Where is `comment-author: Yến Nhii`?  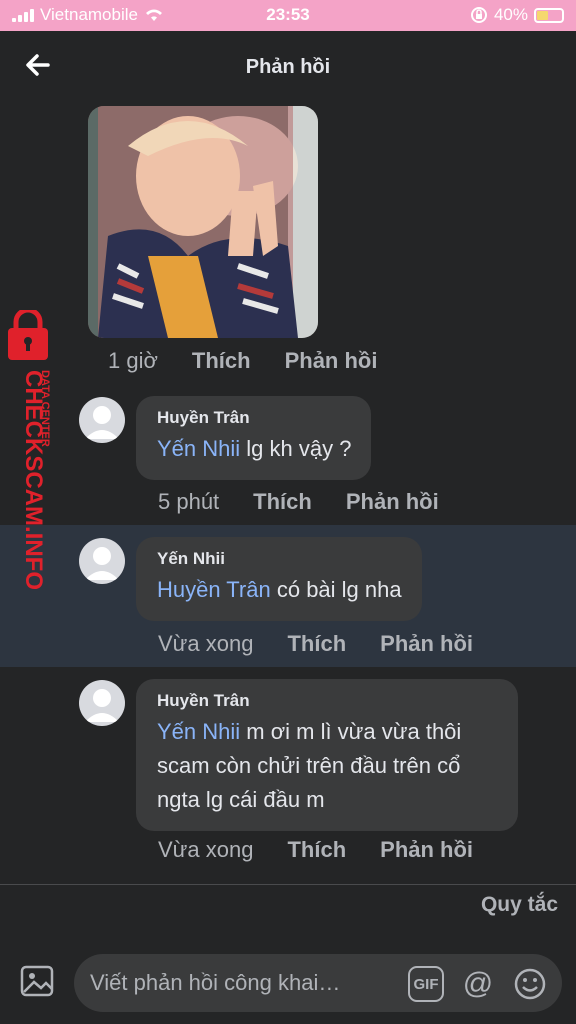 comment-author: Yến Nhii is located at coordinates (279, 559).